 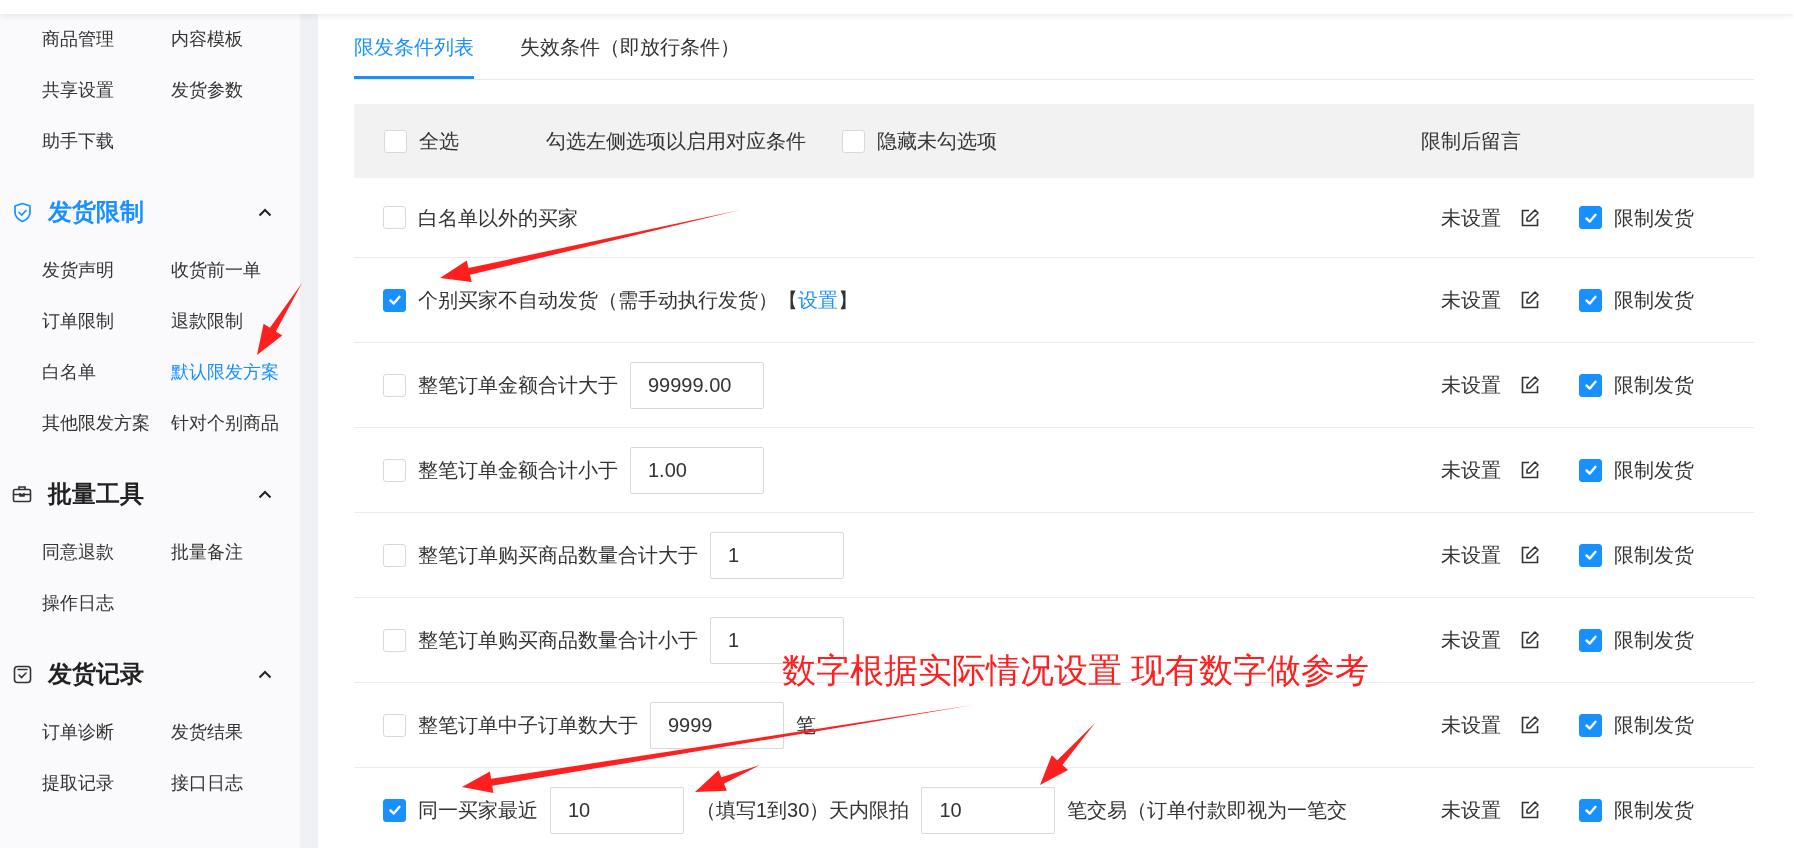 I want to click on sidebar-item: 助手下载, so click(x=106, y=141).